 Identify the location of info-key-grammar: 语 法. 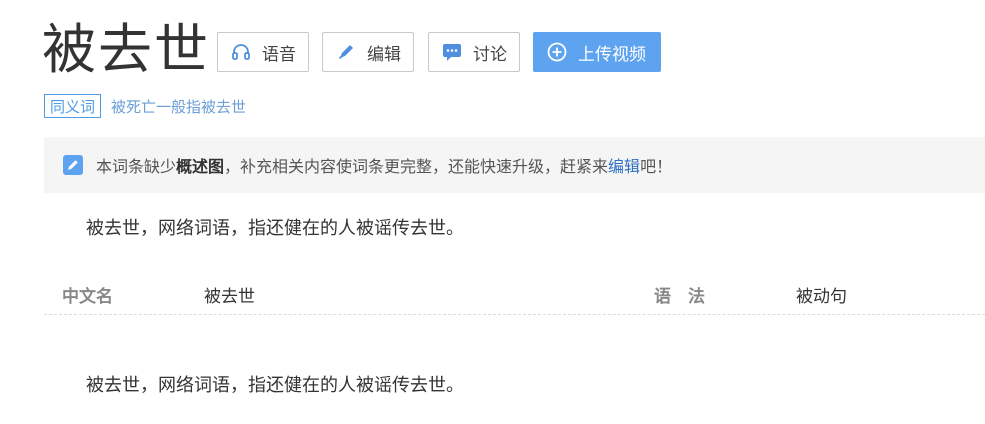
(679, 297).